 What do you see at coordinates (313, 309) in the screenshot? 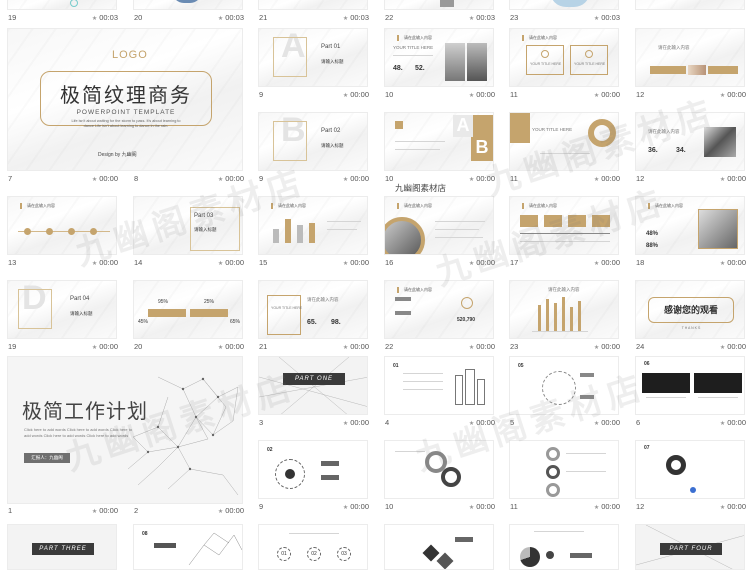
I see `slide-thumb-title-stats: YOUR TITLE HERE 请在此输入内容 65. 98.` at bounding box center [313, 309].